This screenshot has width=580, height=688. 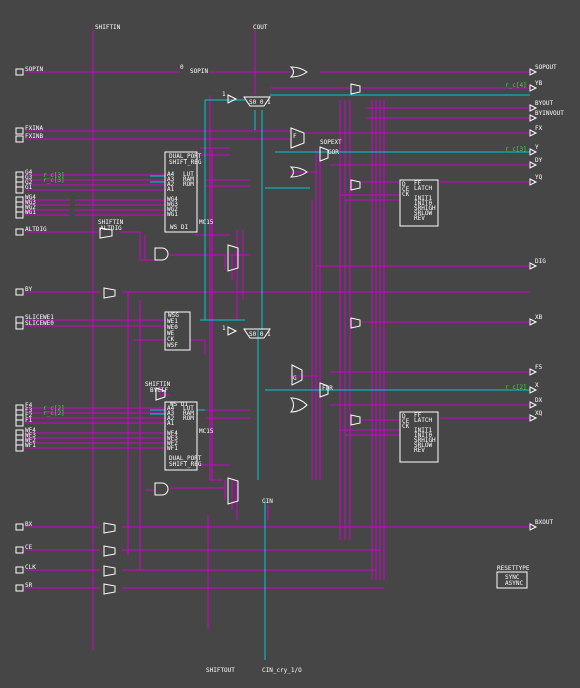 I want to click on pin-f5-label: F5, so click(x=539, y=367).